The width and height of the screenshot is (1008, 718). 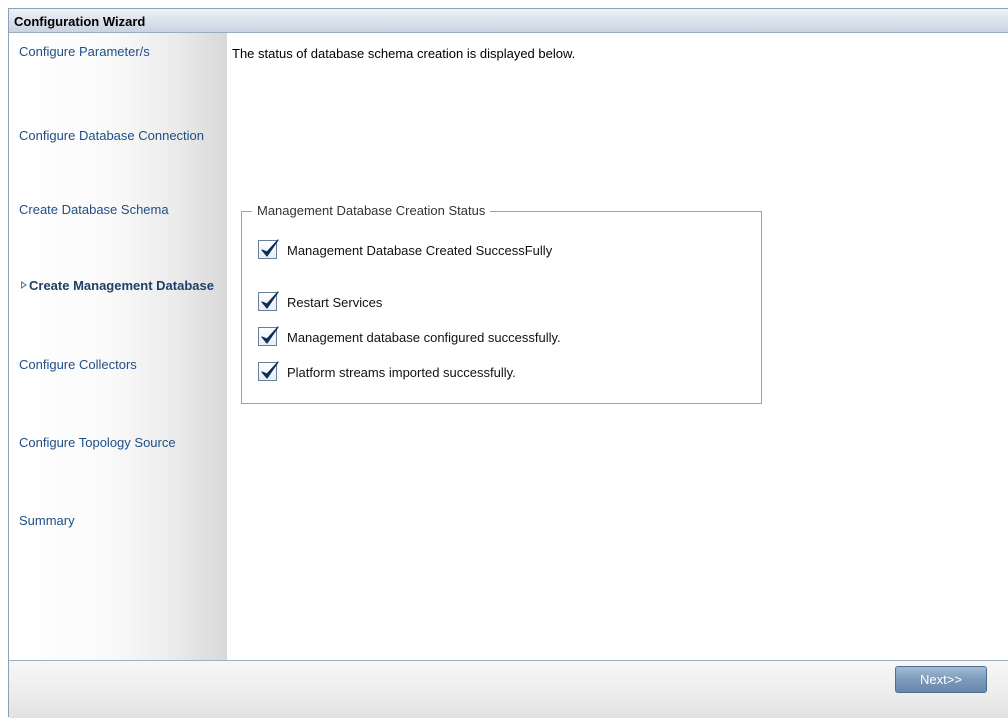 I want to click on groupbox-legend: Management Database Creation Status, so click(x=371, y=210).